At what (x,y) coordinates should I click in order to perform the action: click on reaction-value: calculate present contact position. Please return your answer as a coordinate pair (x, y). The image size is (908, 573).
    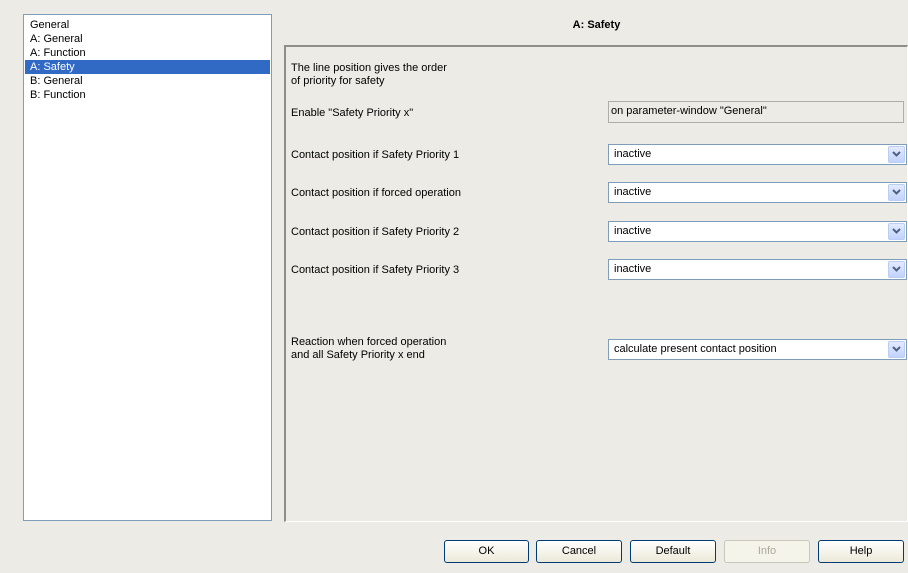
    Looking at the image, I should click on (695, 349).